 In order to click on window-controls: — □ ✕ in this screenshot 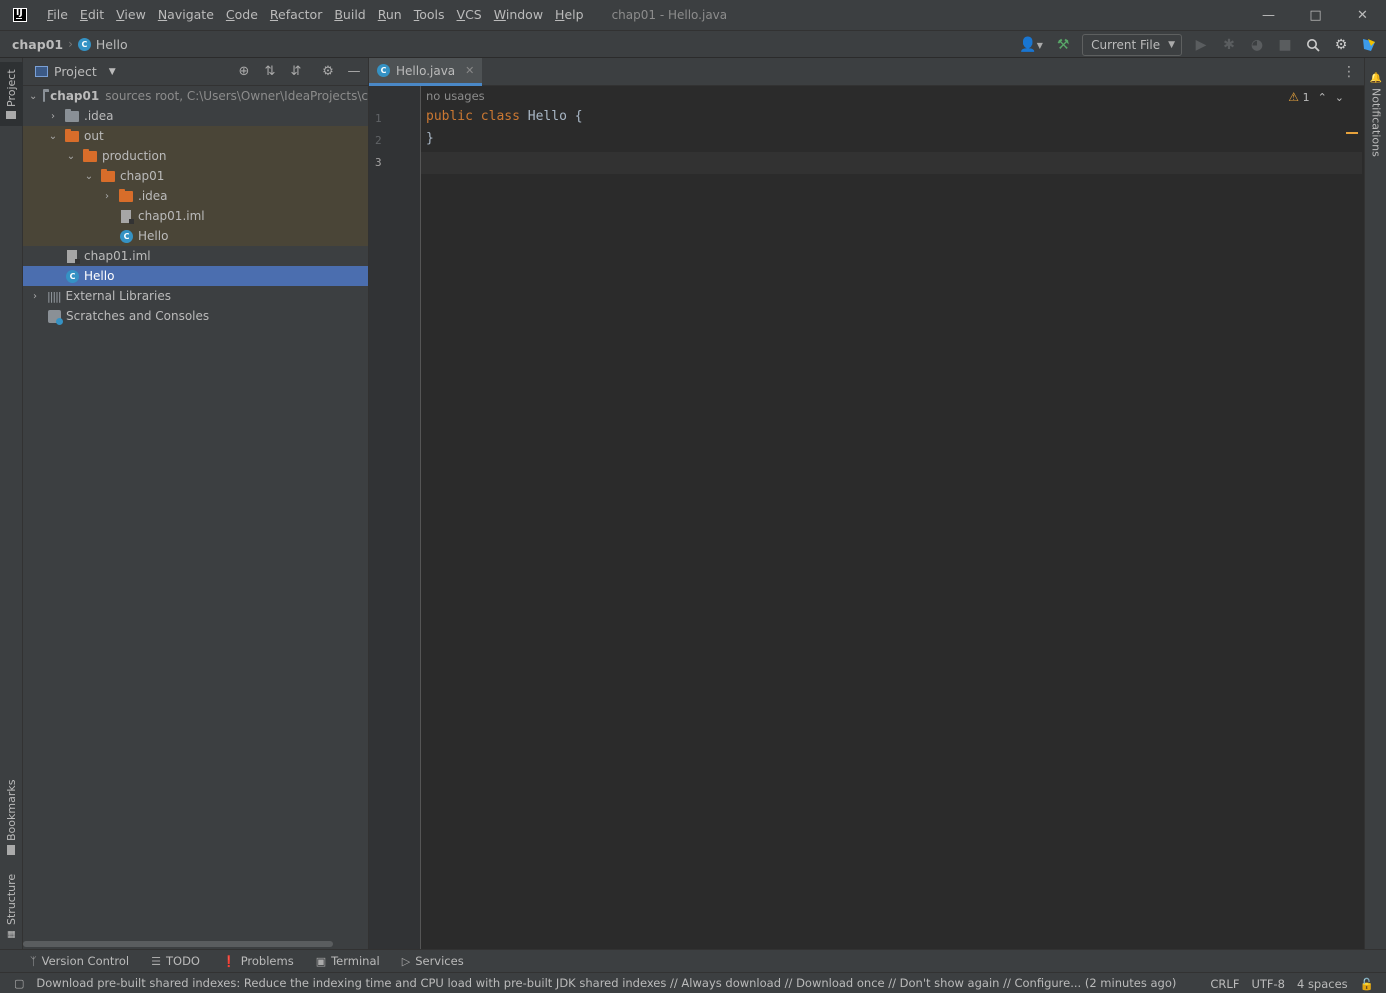, I will do `click(1315, 15)`.